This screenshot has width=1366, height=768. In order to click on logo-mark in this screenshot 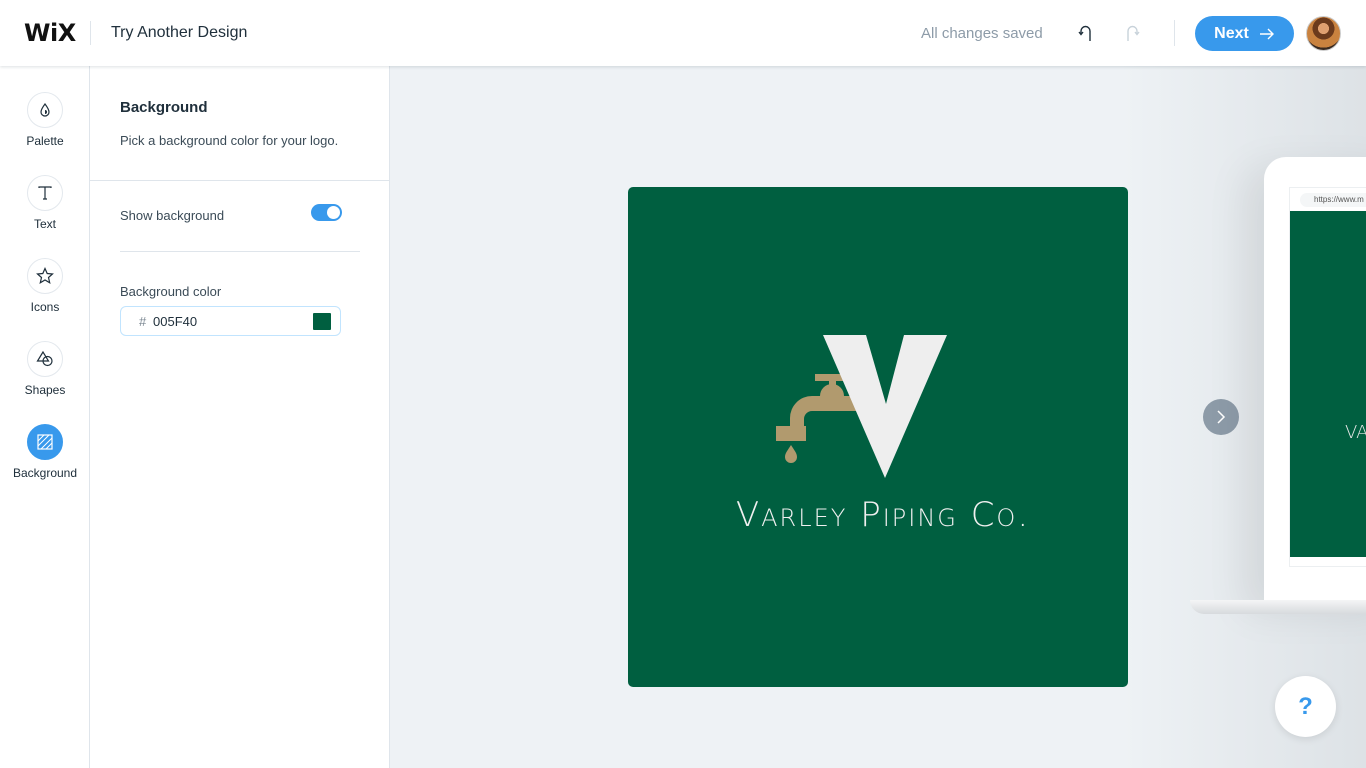, I will do `click(861, 406)`.